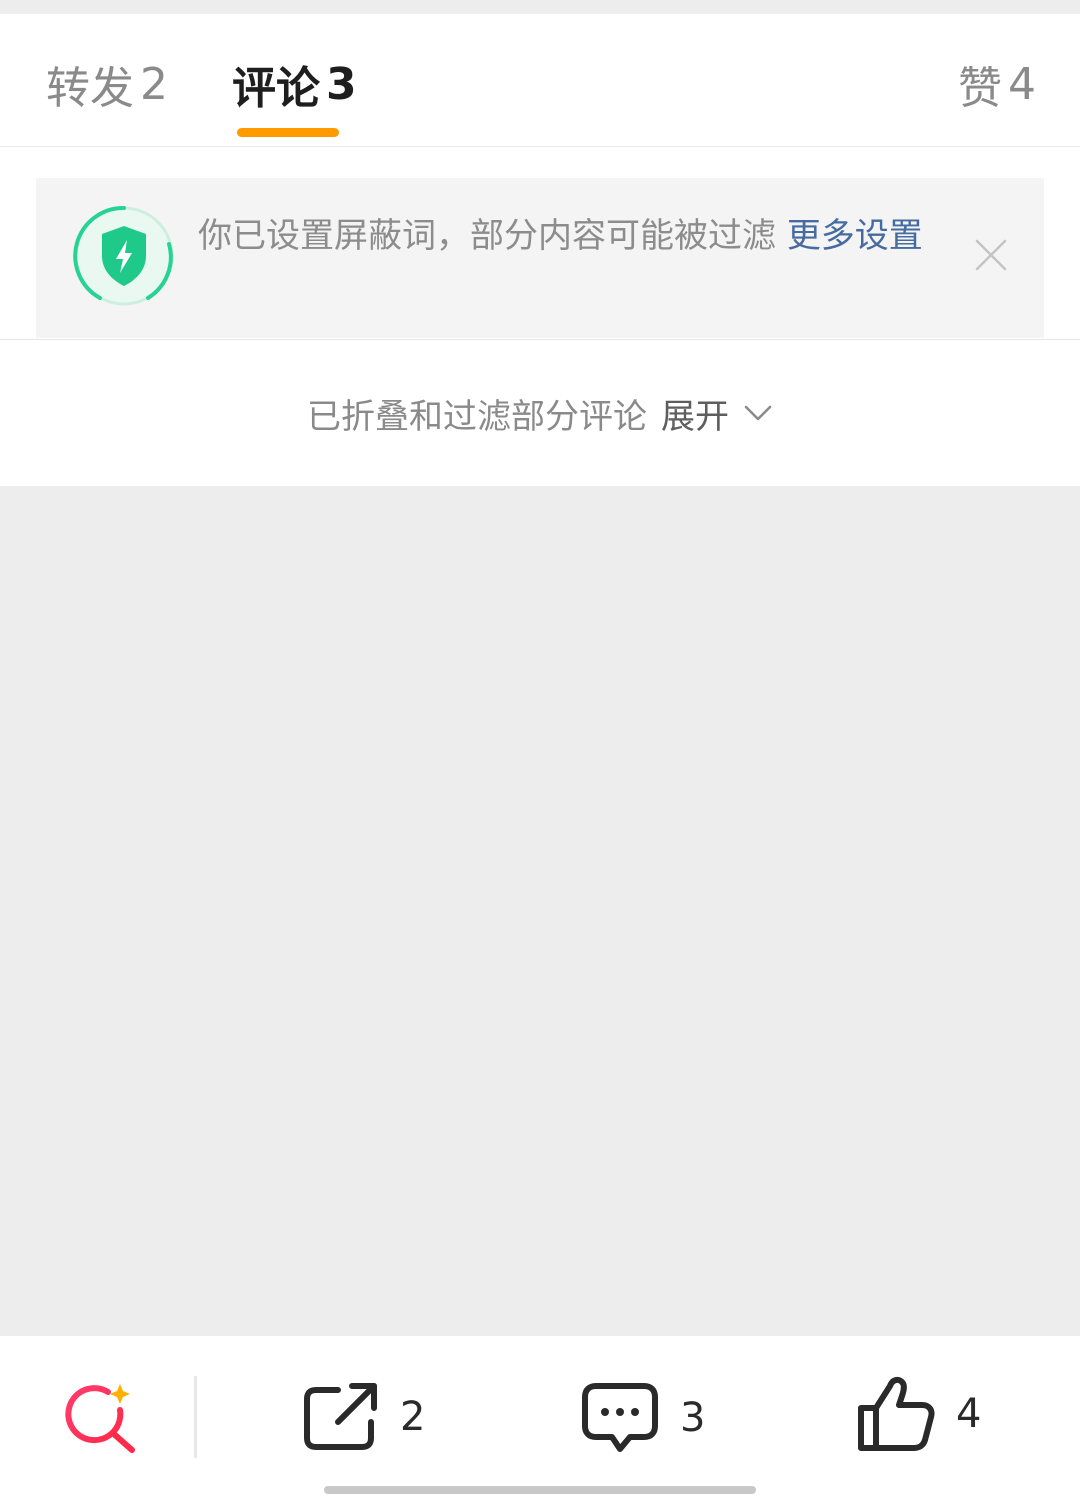 This screenshot has width=1080, height=1498. I want to click on notice-message: 你已设置屏蔽词，部分内容可能被过滤, so click(492, 236).